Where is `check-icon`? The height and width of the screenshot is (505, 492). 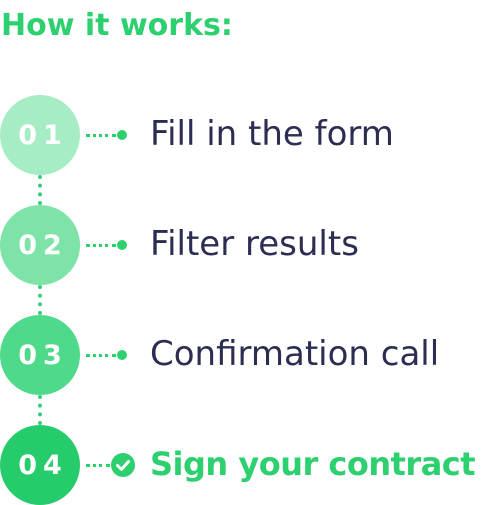
check-icon is located at coordinates (123, 465).